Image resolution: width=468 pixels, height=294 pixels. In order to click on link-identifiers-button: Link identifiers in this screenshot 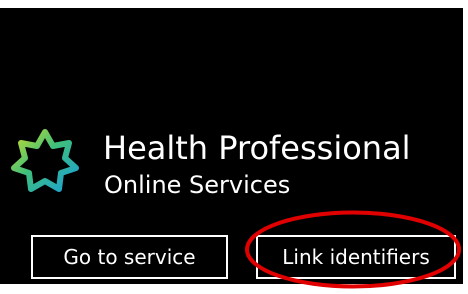, I will do `click(356, 257)`.